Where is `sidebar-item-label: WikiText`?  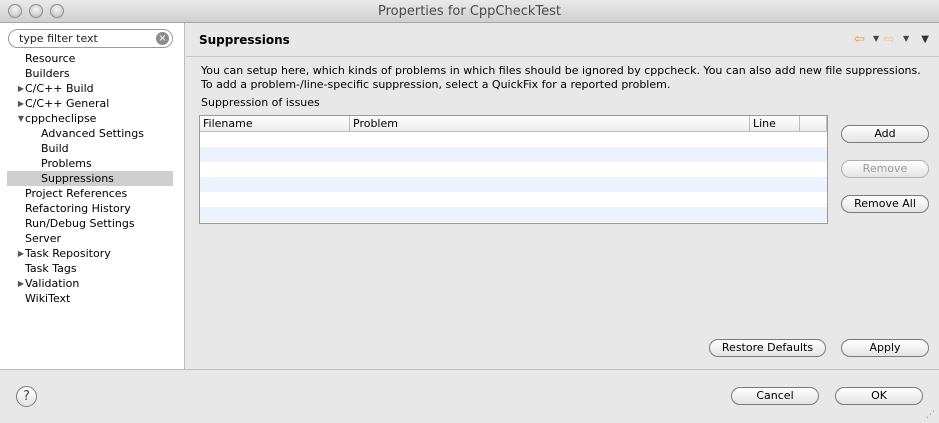 sidebar-item-label: WikiText is located at coordinates (48, 298).